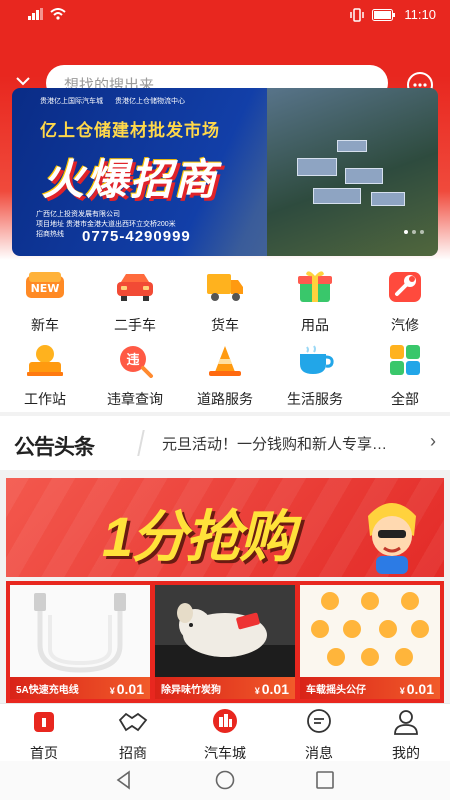  I want to click on tab-profile: 我的, so click(406, 735).